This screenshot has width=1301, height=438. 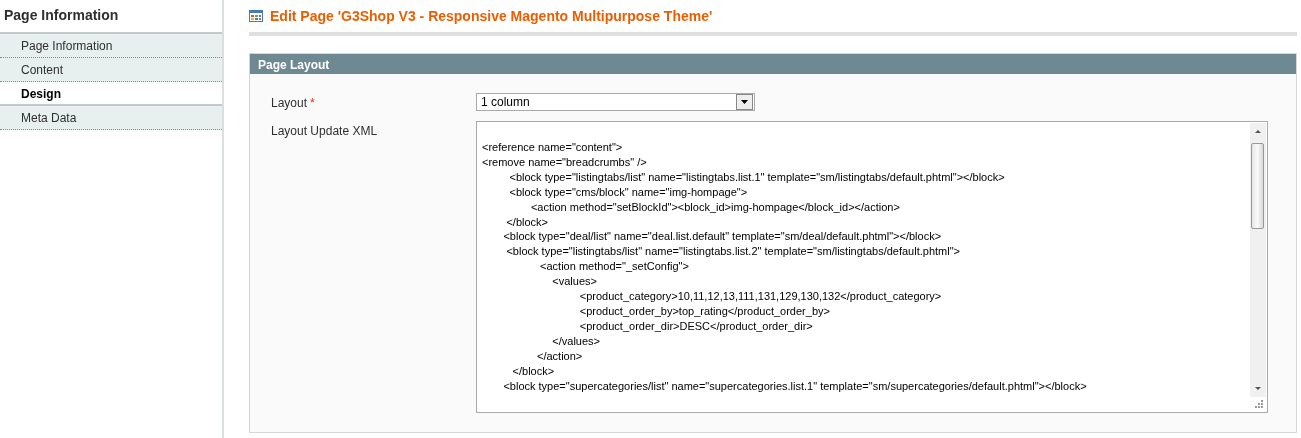 I want to click on code-line: <block type="listingtabs/list" name="listingtabs.list.1" template="sm/listingtabs/default.phtml"></block>, so click(x=756, y=177).